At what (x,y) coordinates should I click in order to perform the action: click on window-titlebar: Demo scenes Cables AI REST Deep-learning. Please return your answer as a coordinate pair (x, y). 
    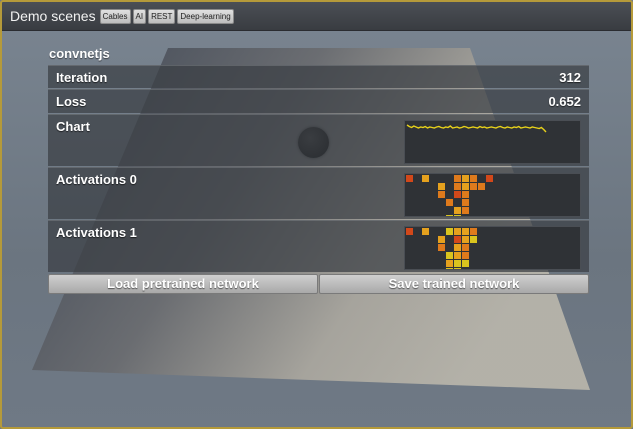
    Looking at the image, I should click on (316, 16).